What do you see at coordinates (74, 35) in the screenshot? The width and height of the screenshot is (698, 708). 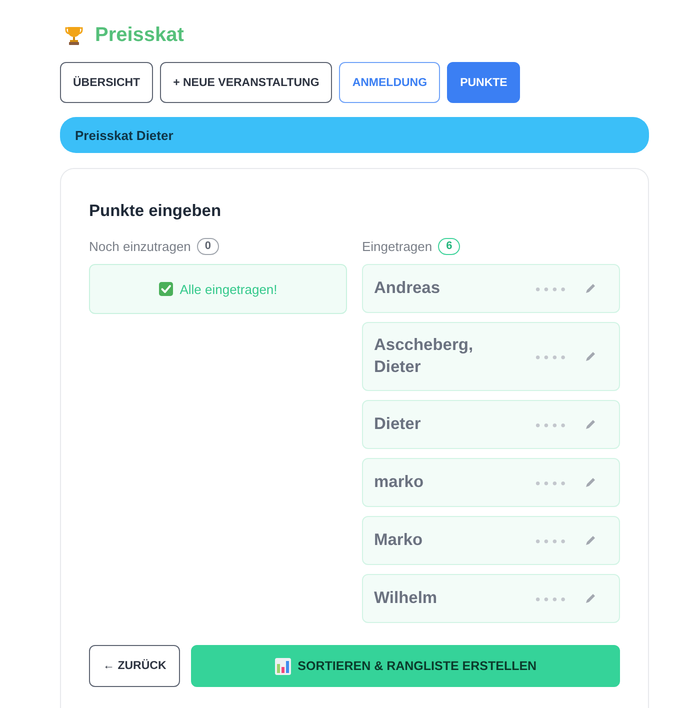 I see `trophy-icon` at bounding box center [74, 35].